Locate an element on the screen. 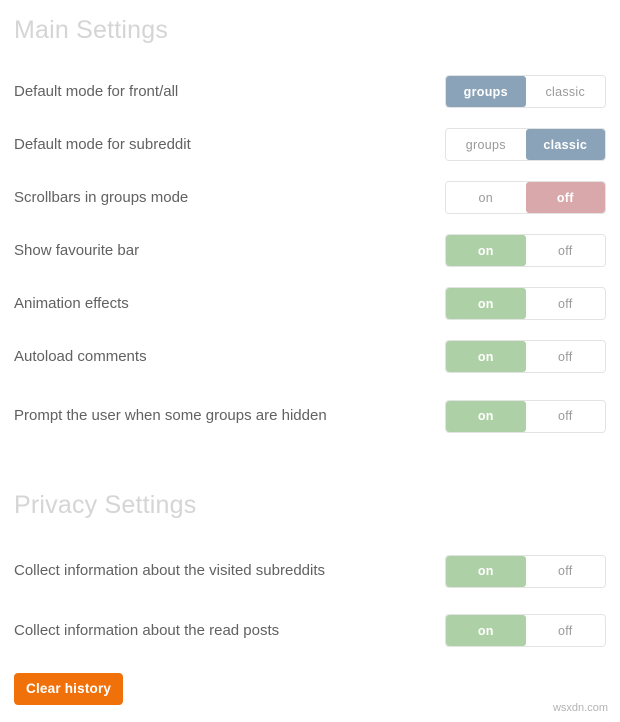 This screenshot has width=620, height=722. segmented-toggle-scrollbars: on off is located at coordinates (525, 197).